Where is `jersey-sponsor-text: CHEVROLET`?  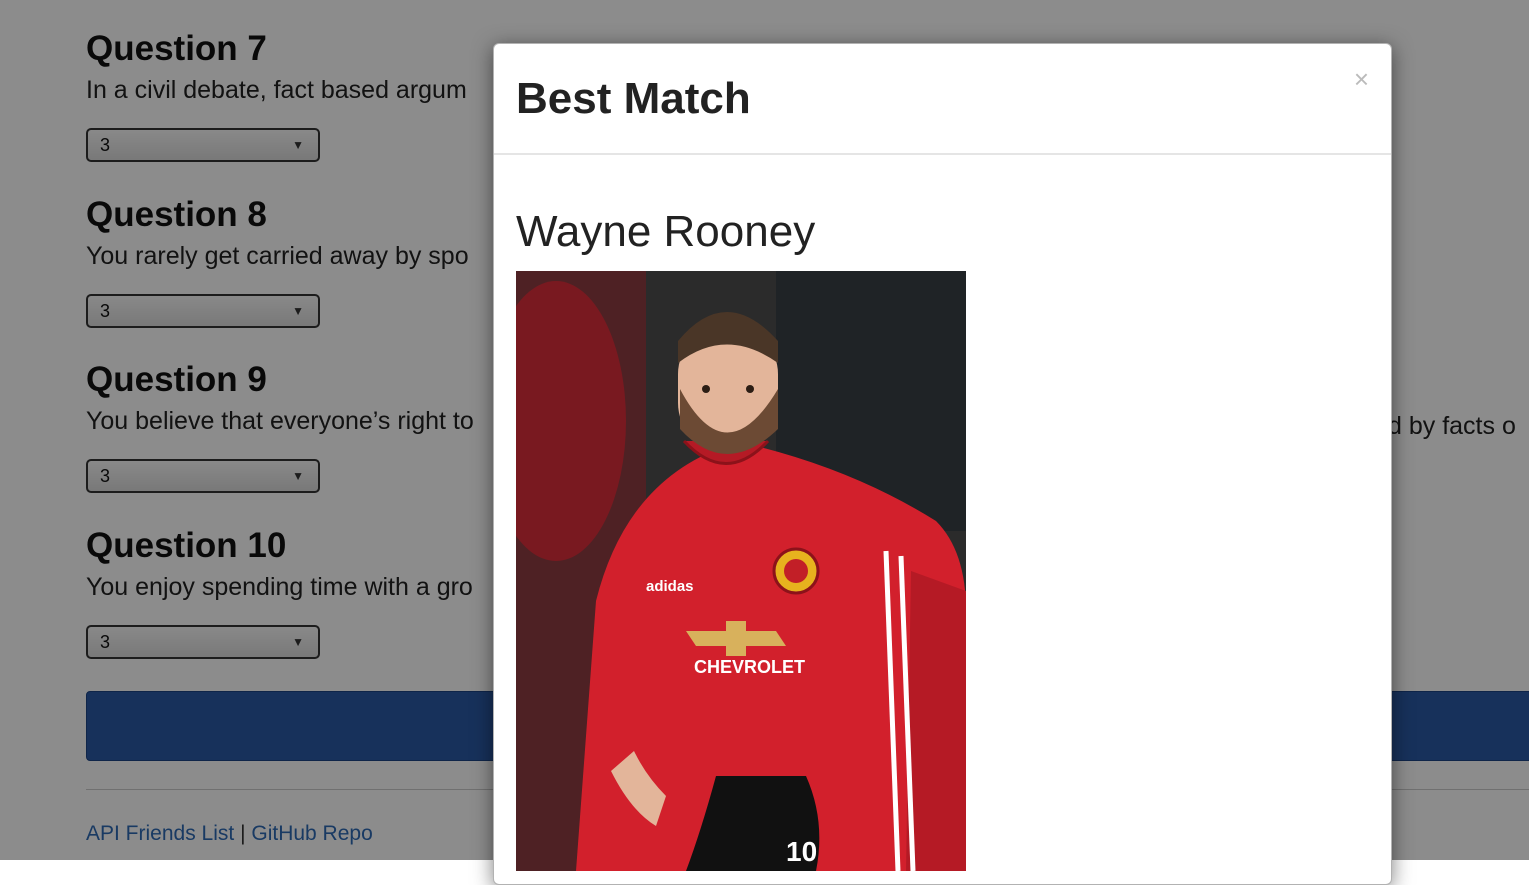
jersey-sponsor-text: CHEVROLET is located at coordinates (749, 667).